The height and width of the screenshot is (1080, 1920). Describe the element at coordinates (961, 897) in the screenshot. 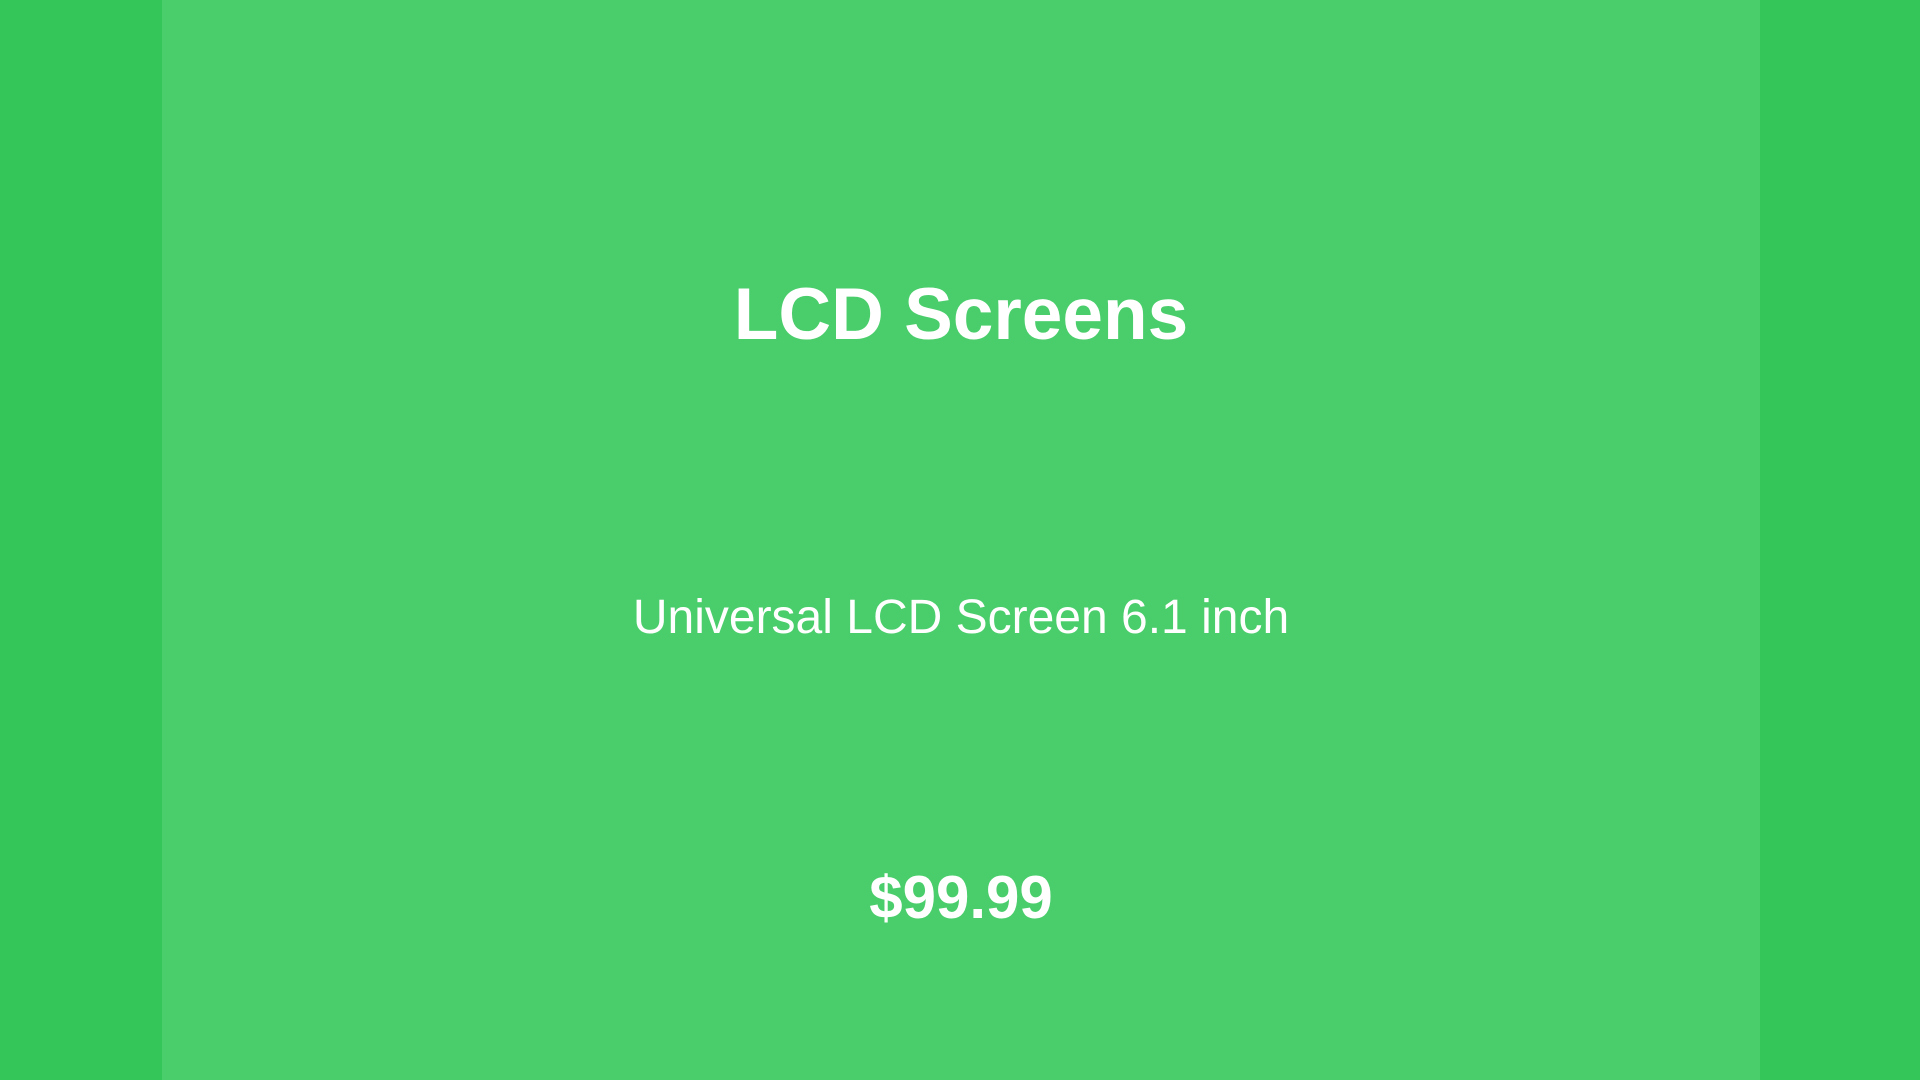

I see `product-price: $99.99` at that location.